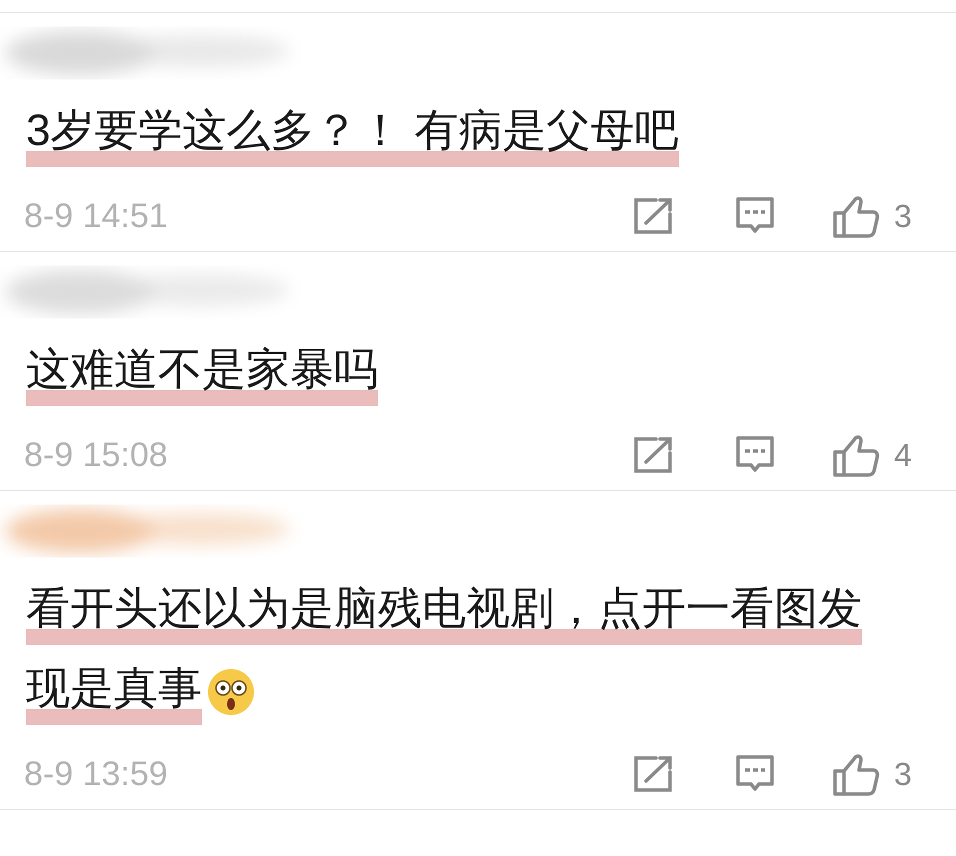  Describe the element at coordinates (96, 216) in the screenshot. I see `comment-time: 8-9 14:51` at that location.